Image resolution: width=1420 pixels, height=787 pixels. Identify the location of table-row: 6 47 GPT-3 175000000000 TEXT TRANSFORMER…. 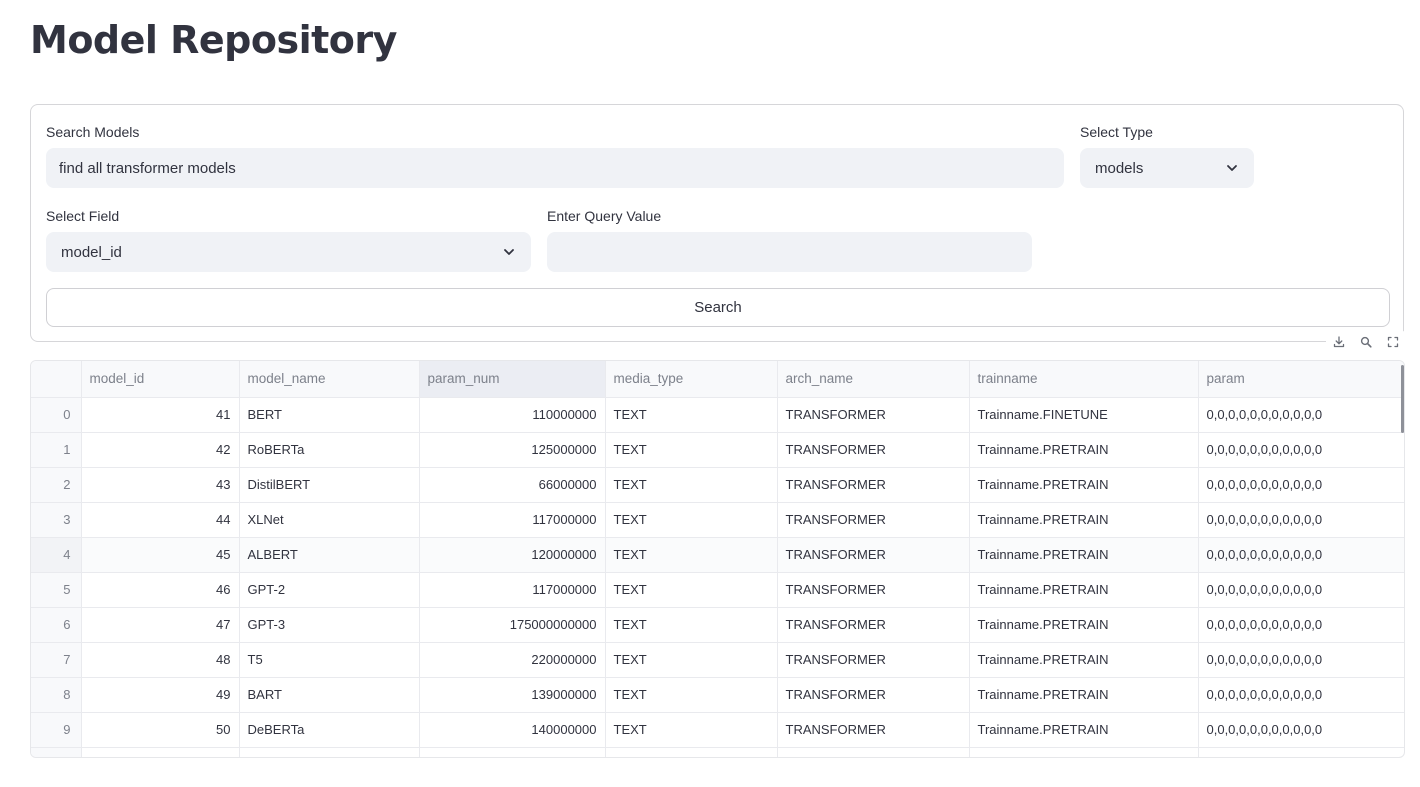
(717, 625).